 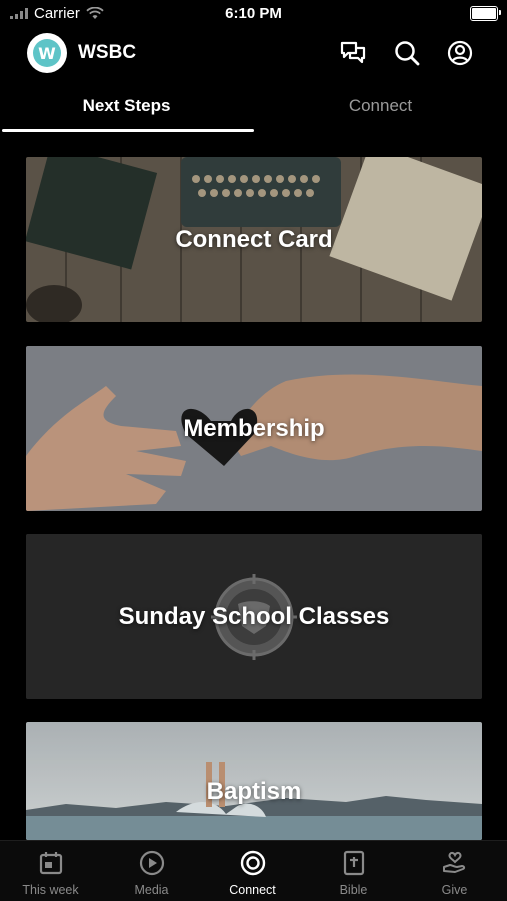 I want to click on status-time: 6:10 PM, so click(x=253, y=13).